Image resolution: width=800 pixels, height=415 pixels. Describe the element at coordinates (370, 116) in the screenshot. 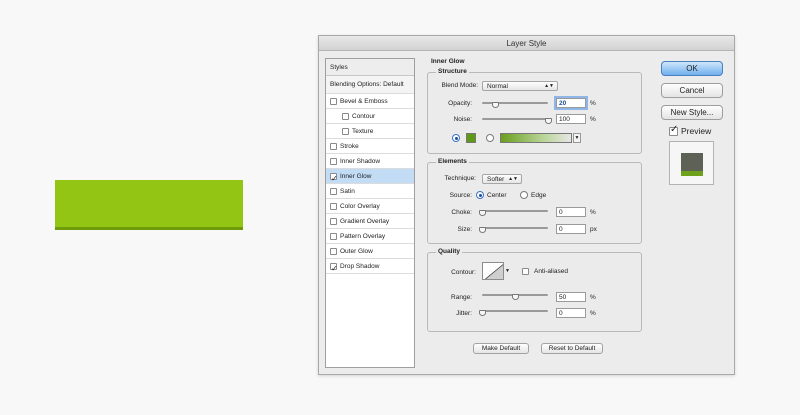

I see `style-item-contour: Contour` at that location.